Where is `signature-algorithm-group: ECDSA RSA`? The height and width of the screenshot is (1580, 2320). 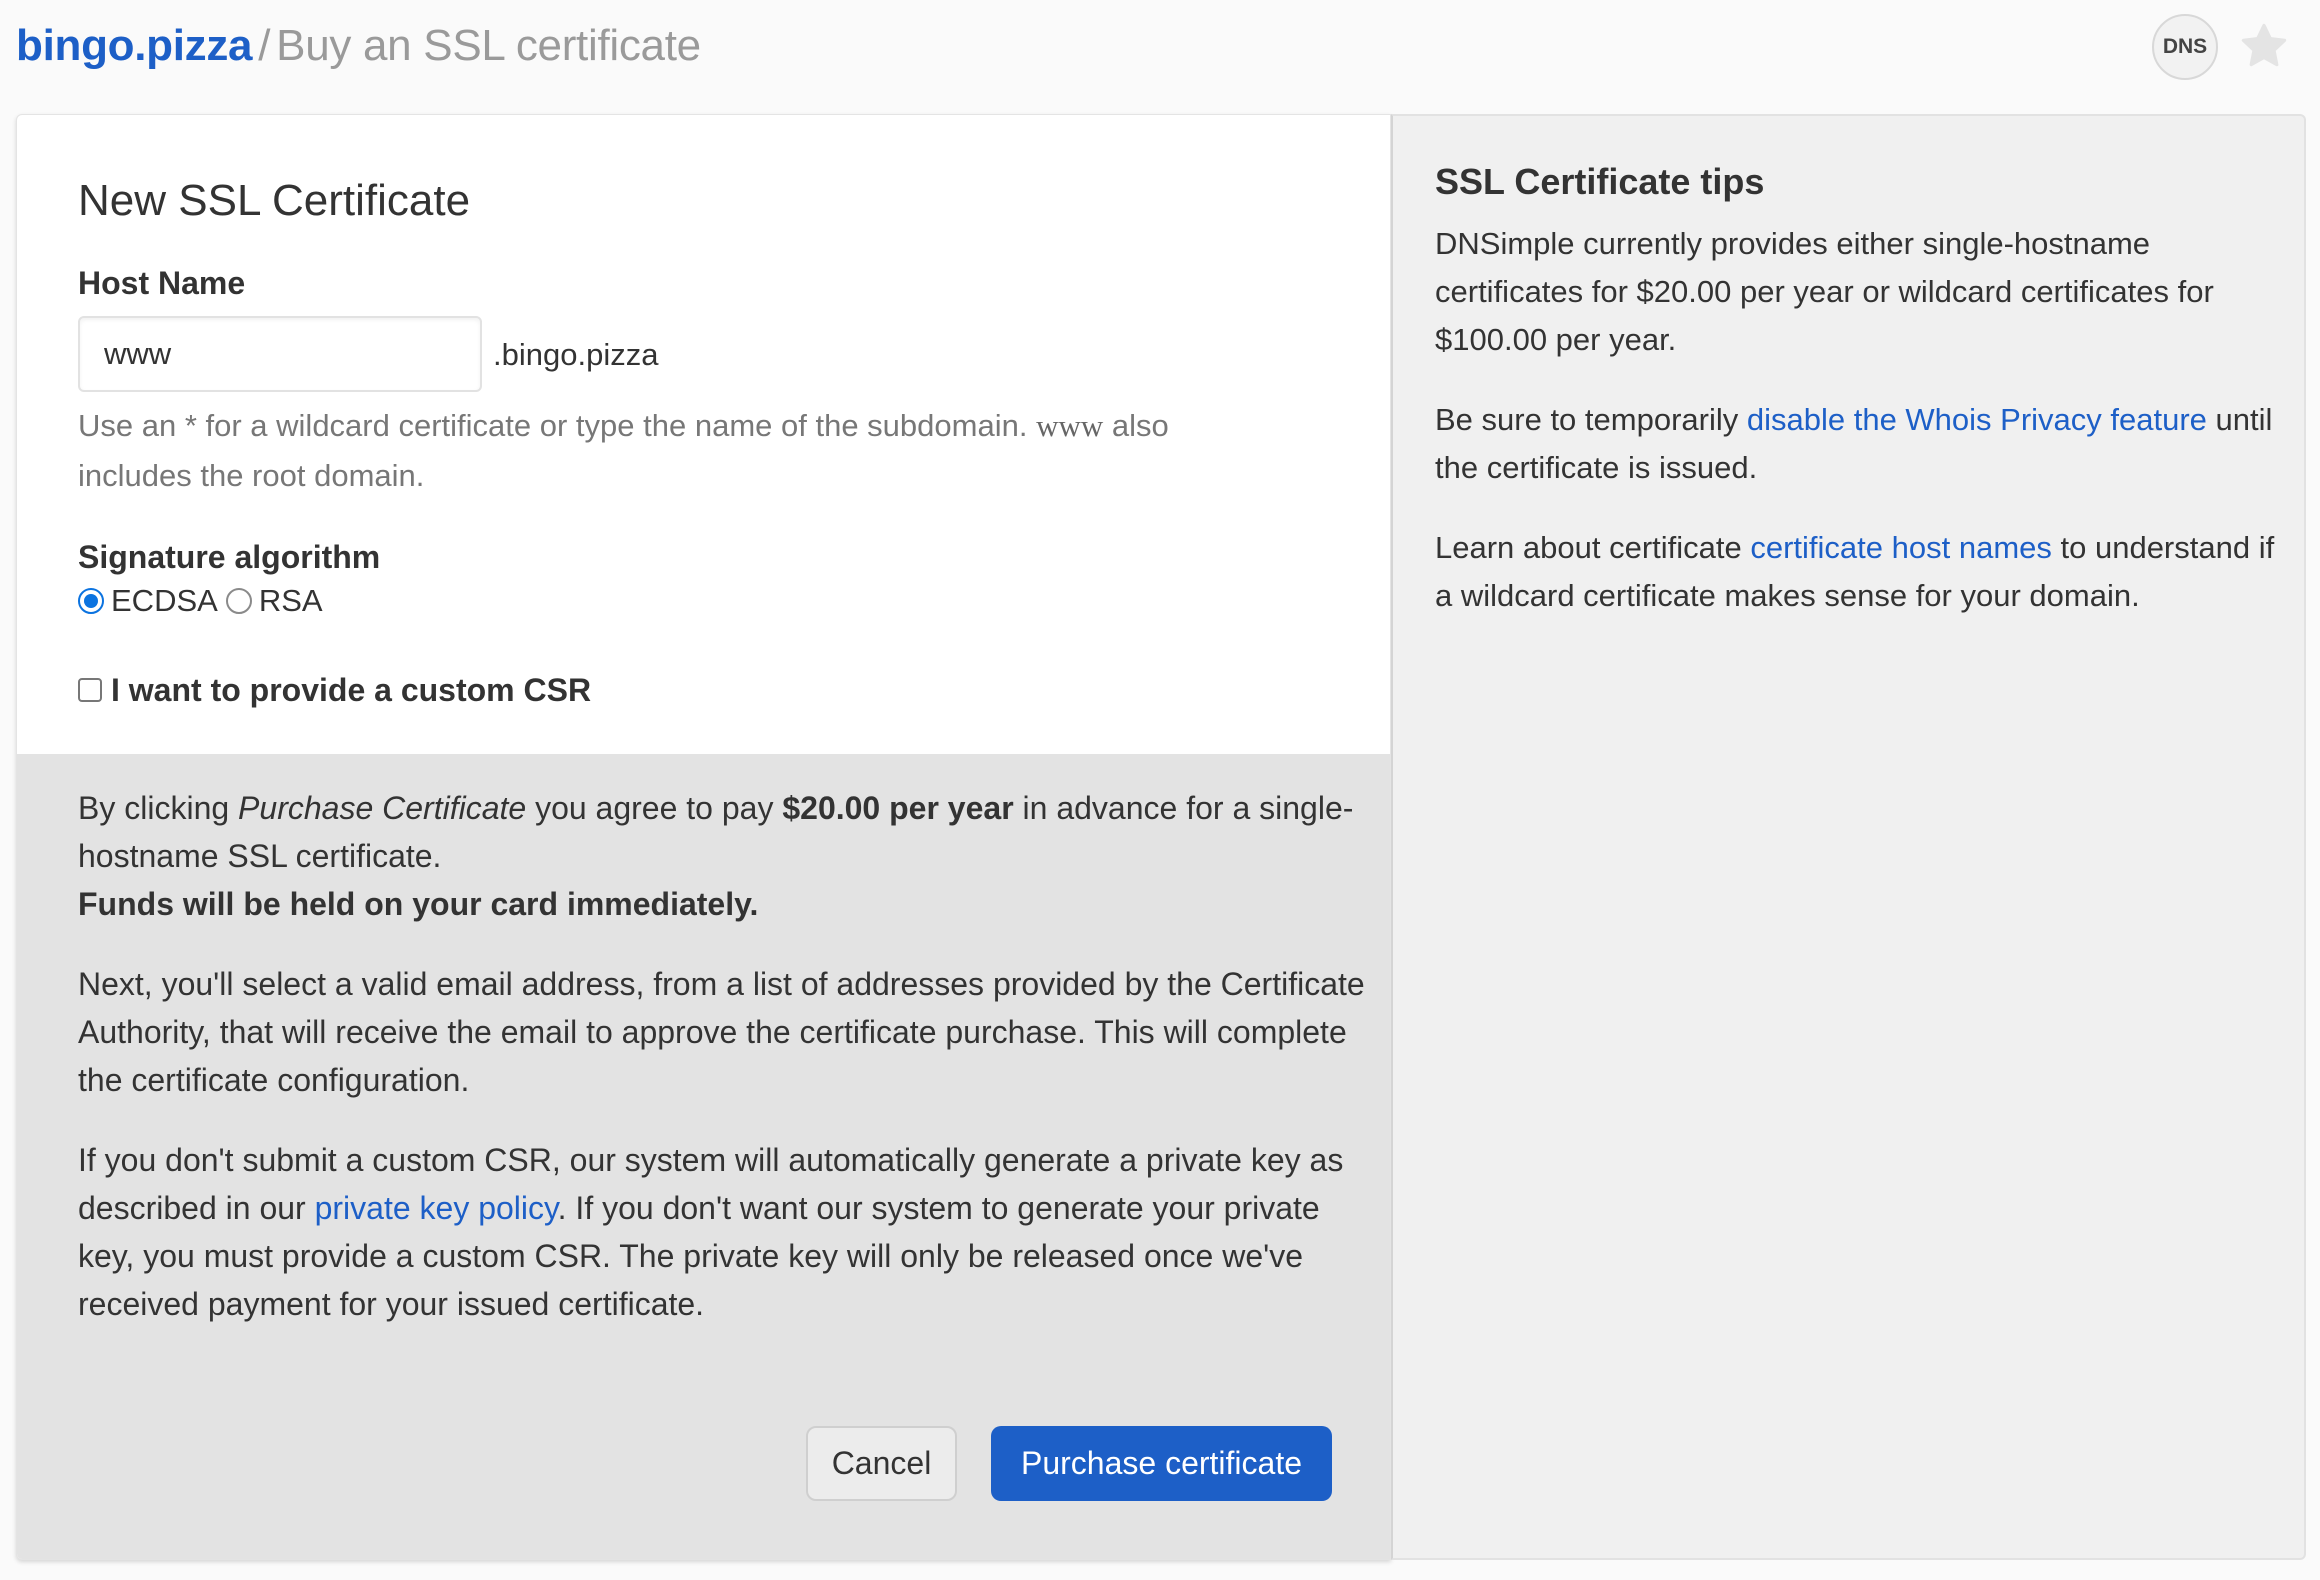
signature-algorithm-group: ECDSA RSA is located at coordinates (204, 601).